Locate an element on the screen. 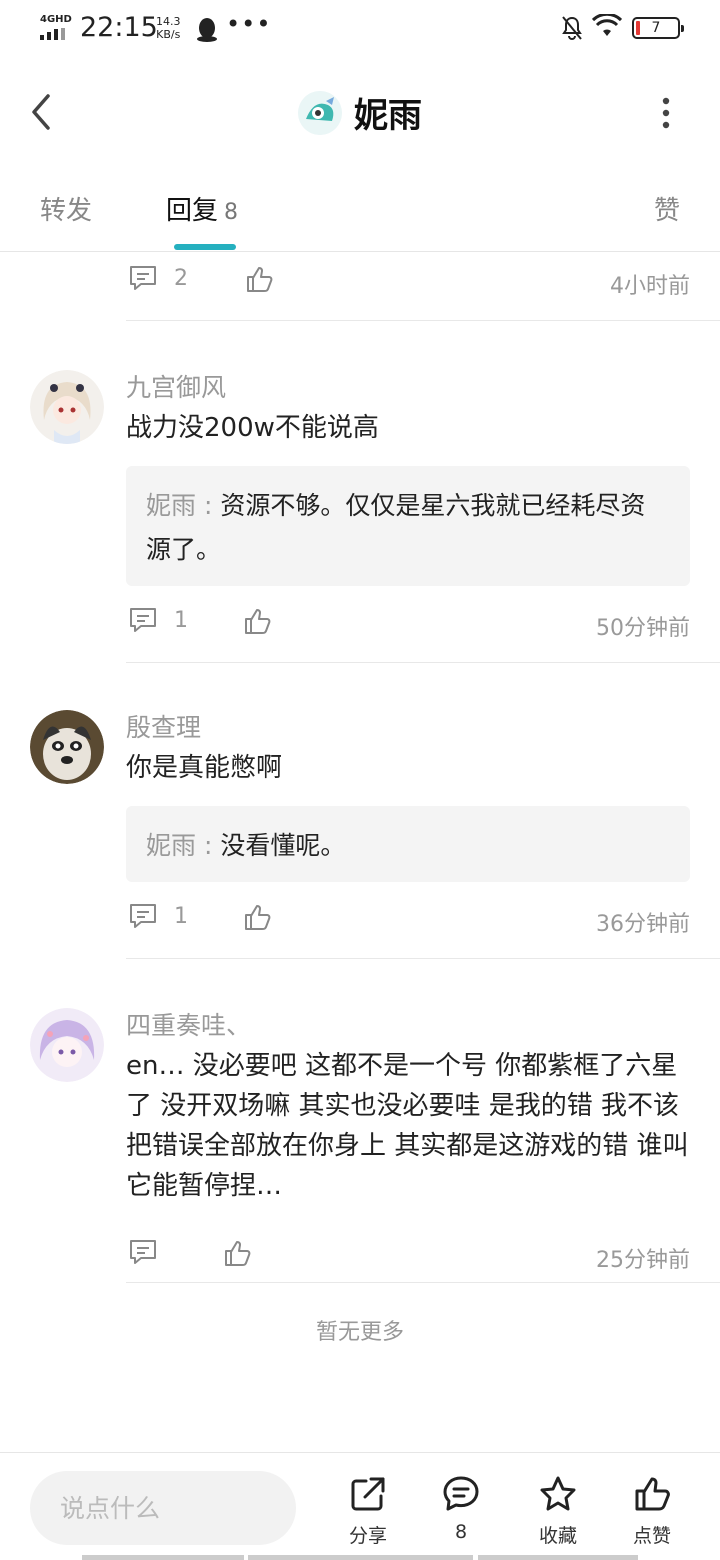  qq-penguin-icon is located at coordinates (207, 31).